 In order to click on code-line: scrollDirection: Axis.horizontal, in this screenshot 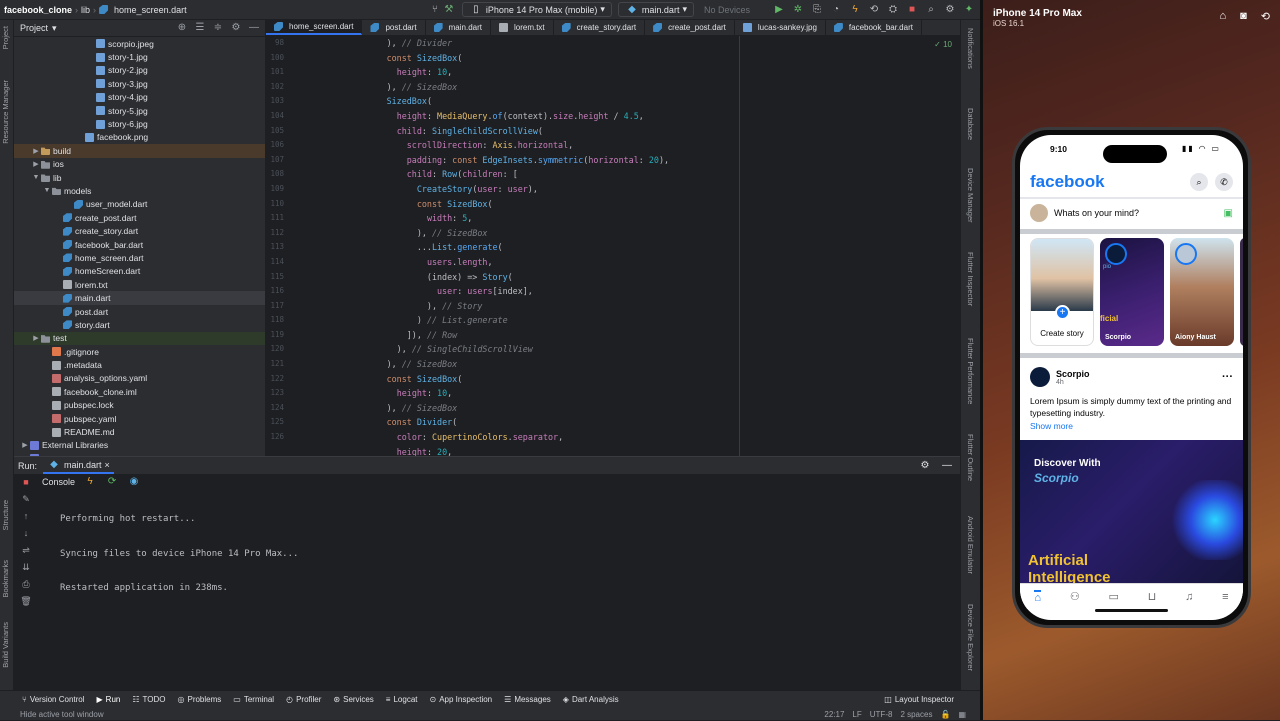, I will do `click(492, 145)`.